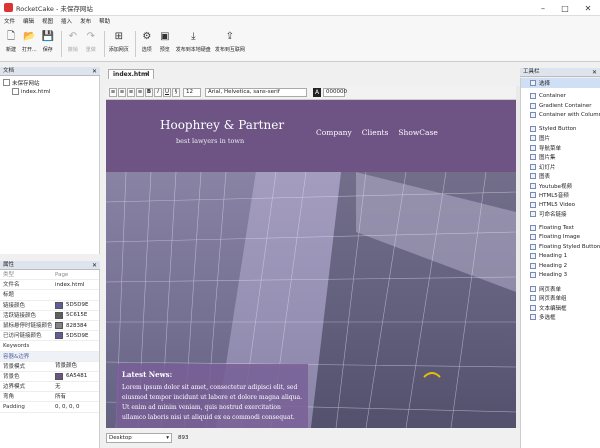 The image size is (600, 448). Describe the element at coordinates (560, 158) in the screenshot. I see `toolbox-item: 图片集` at that location.